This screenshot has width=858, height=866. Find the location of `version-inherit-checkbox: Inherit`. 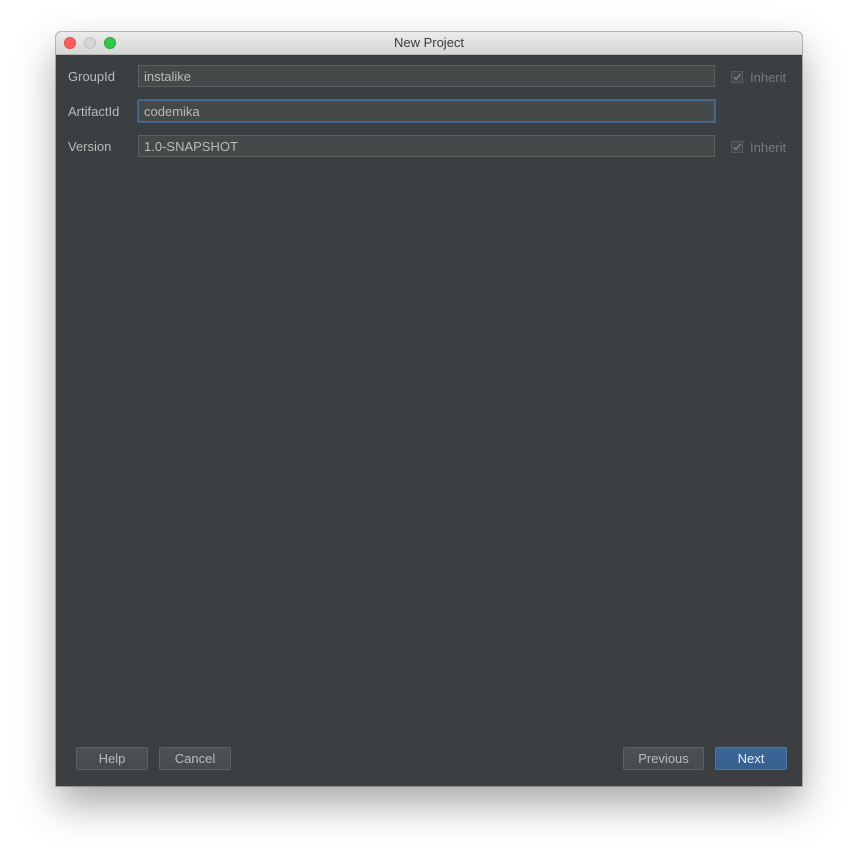

version-inherit-checkbox: Inherit is located at coordinates (758, 147).